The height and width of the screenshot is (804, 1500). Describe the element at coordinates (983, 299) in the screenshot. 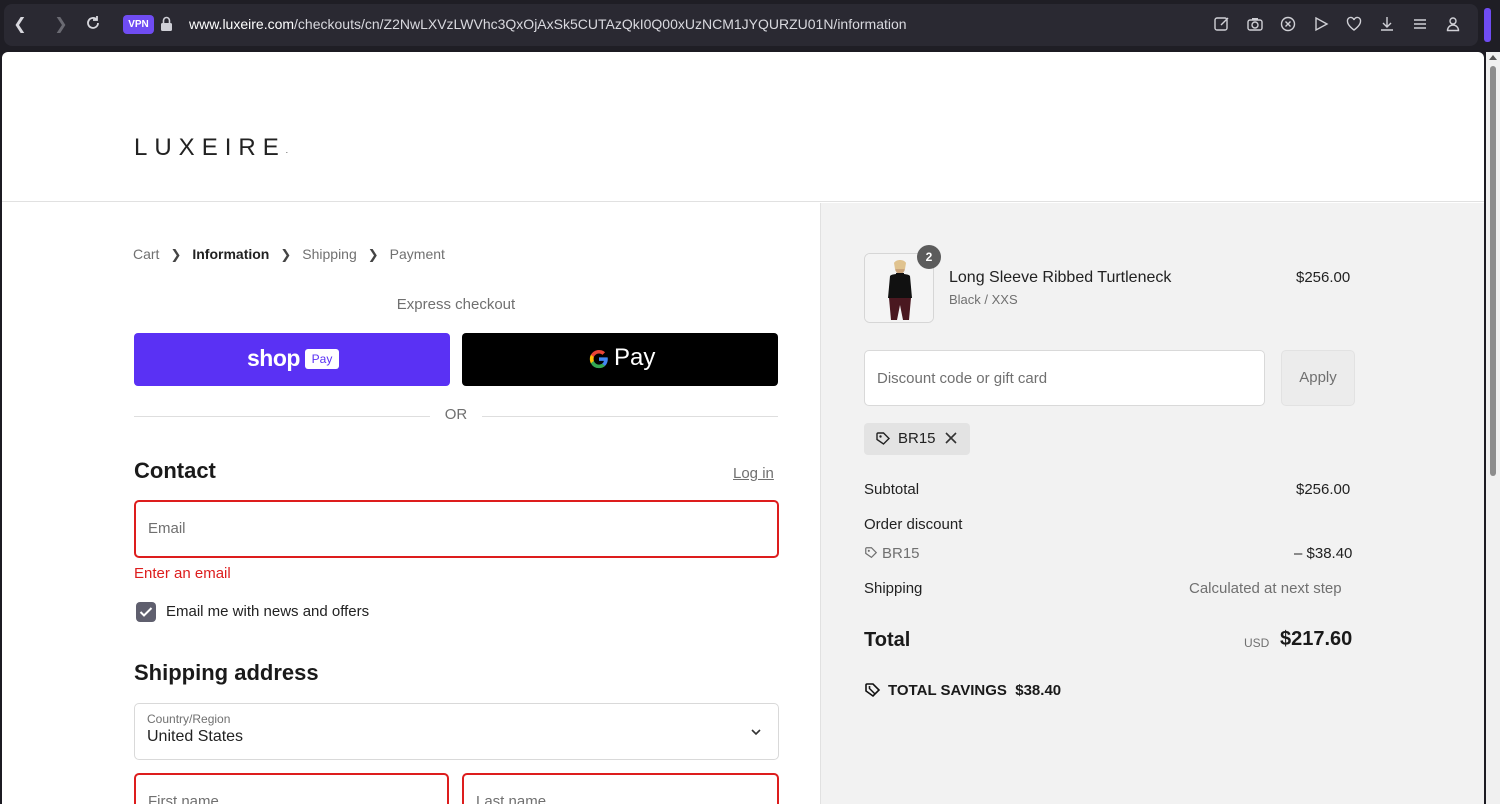

I see `product-variant: Black / XXS` at that location.